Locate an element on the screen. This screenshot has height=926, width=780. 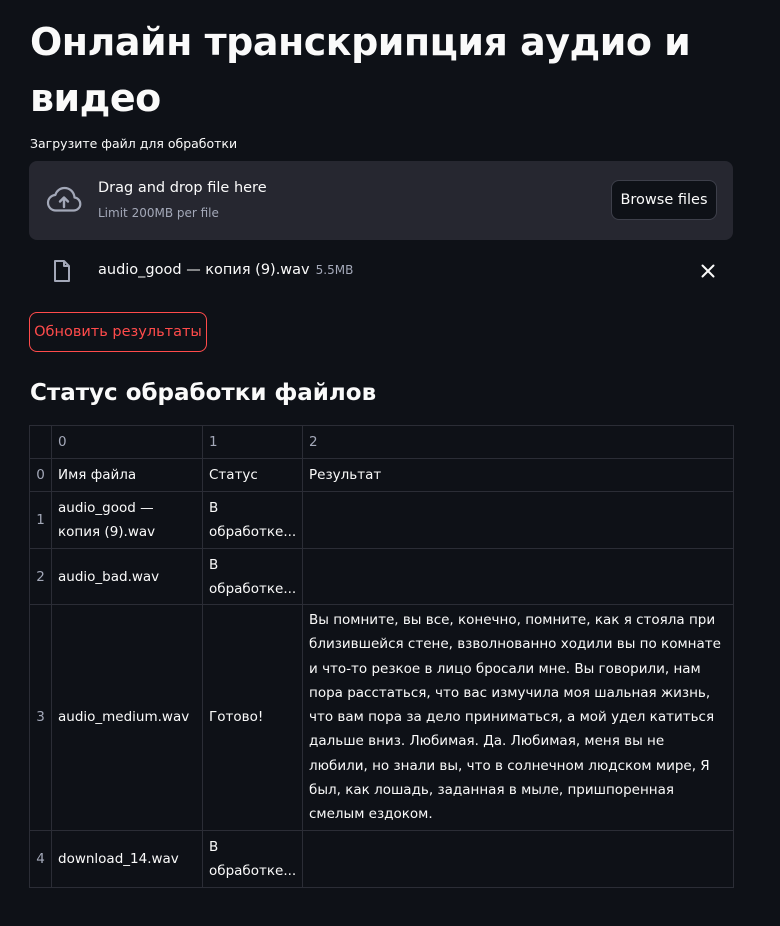
table-header-row: 0 1 2 is located at coordinates (381, 442).